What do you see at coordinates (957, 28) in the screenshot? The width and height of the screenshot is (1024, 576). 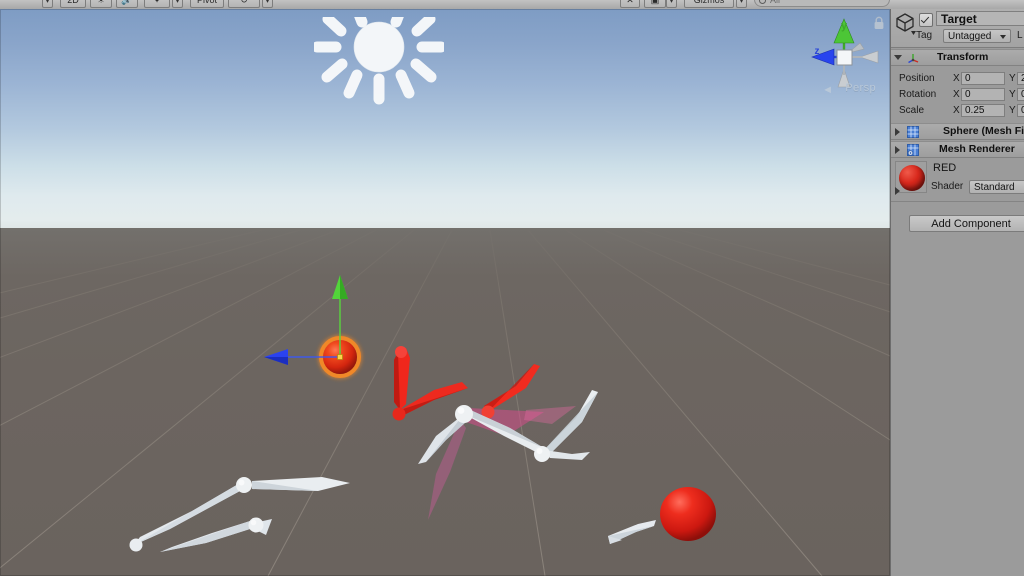 I see `gameobject-header: Target Tag Untagged L` at bounding box center [957, 28].